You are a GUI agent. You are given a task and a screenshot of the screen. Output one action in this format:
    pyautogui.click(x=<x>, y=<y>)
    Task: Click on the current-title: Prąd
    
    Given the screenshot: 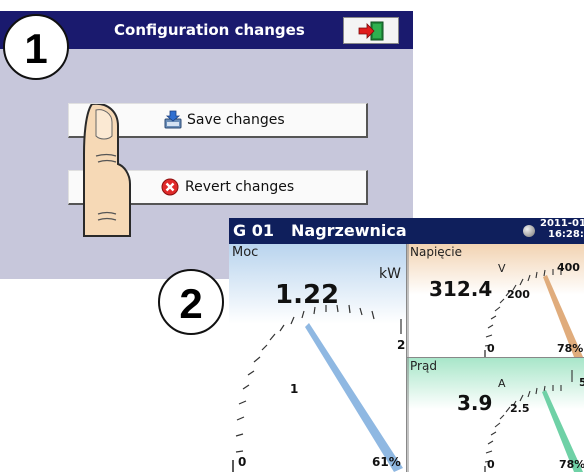 What is the action you would take?
    pyautogui.click(x=423, y=366)
    